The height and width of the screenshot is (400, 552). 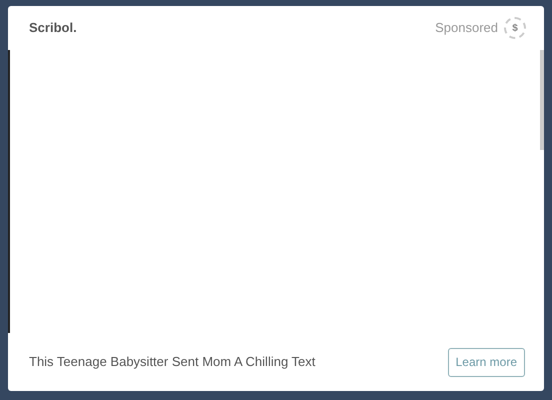 I want to click on ad-headline: This Teenage Babysitter Sent Mom A Chilling Text, so click(x=172, y=362).